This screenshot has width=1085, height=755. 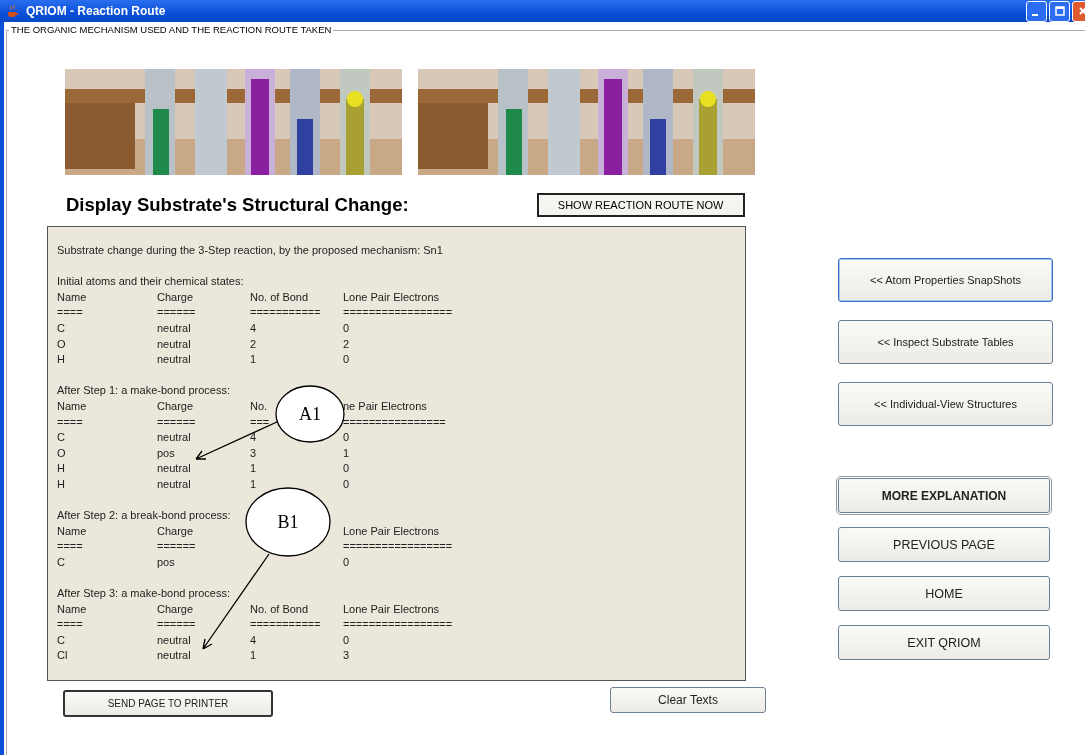 What do you see at coordinates (1036, 11) in the screenshot?
I see `minimize-button` at bounding box center [1036, 11].